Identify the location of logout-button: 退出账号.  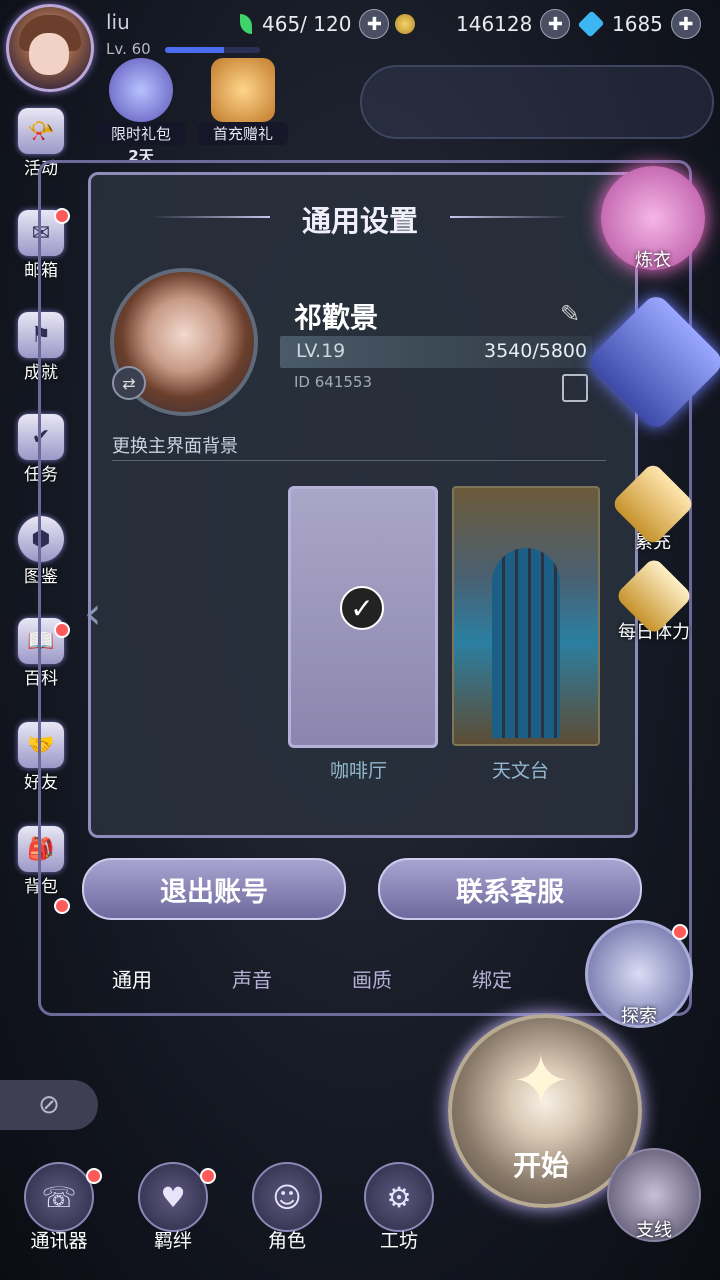
(214, 889).